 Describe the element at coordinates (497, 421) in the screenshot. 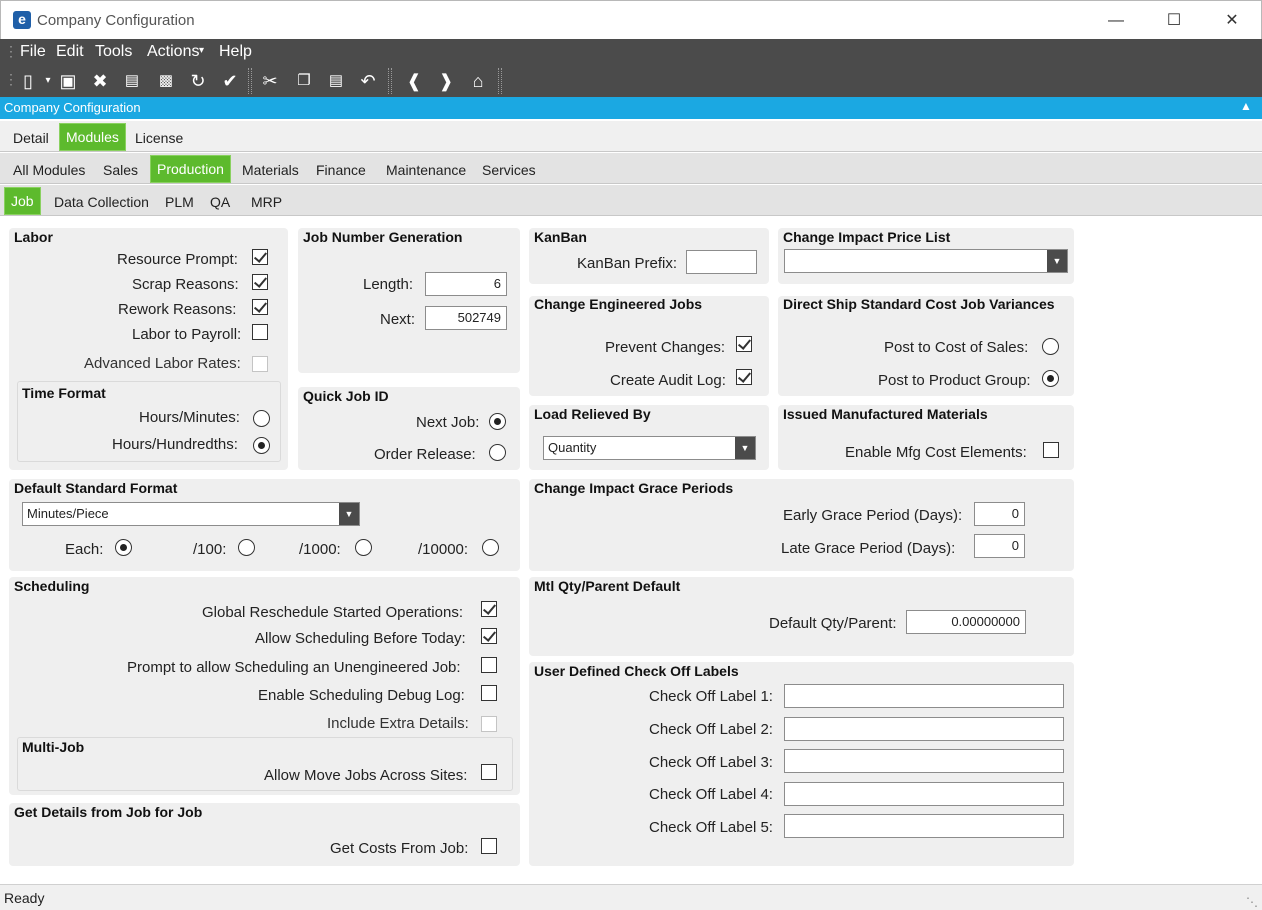

I see `next-job-radio` at that location.